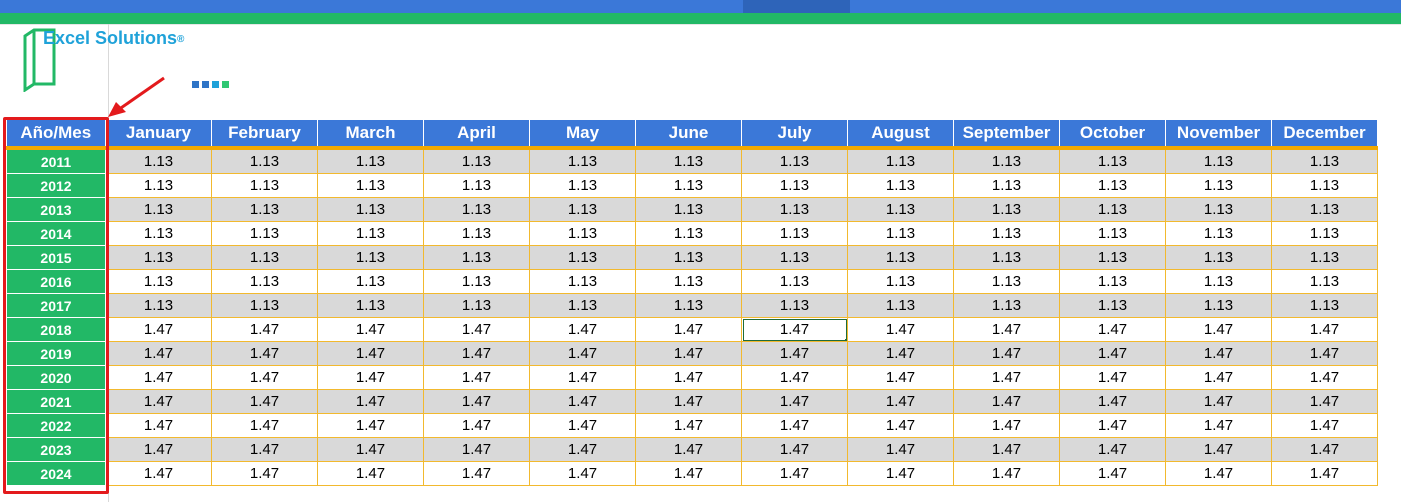 The width and height of the screenshot is (1401, 502). I want to click on month-header-october: October, so click(1112, 135).